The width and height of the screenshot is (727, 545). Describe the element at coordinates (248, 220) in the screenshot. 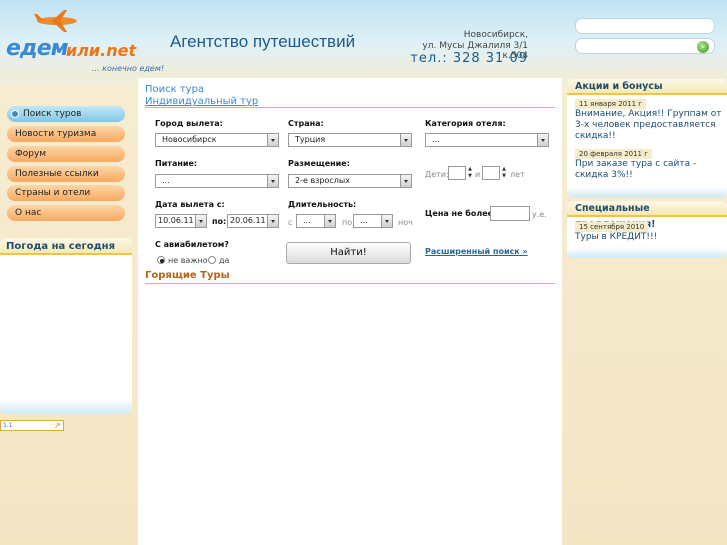

I see `date-to-value: 20.06.11` at that location.